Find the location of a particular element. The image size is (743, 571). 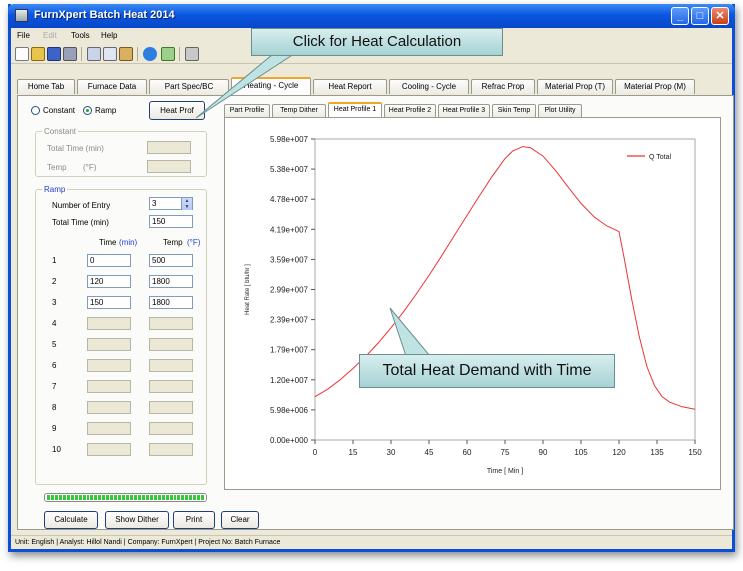

heat-demand-callout: Total Heat Demand with Time is located at coordinates (487, 371).